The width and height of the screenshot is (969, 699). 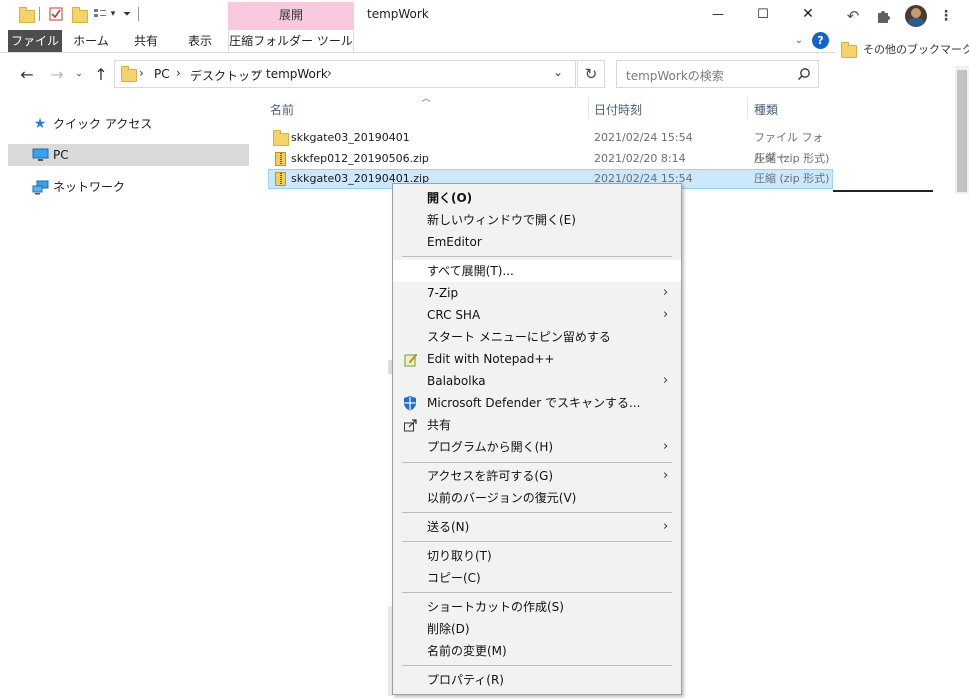 What do you see at coordinates (853, 16) in the screenshot?
I see `undo-icon: ↶` at bounding box center [853, 16].